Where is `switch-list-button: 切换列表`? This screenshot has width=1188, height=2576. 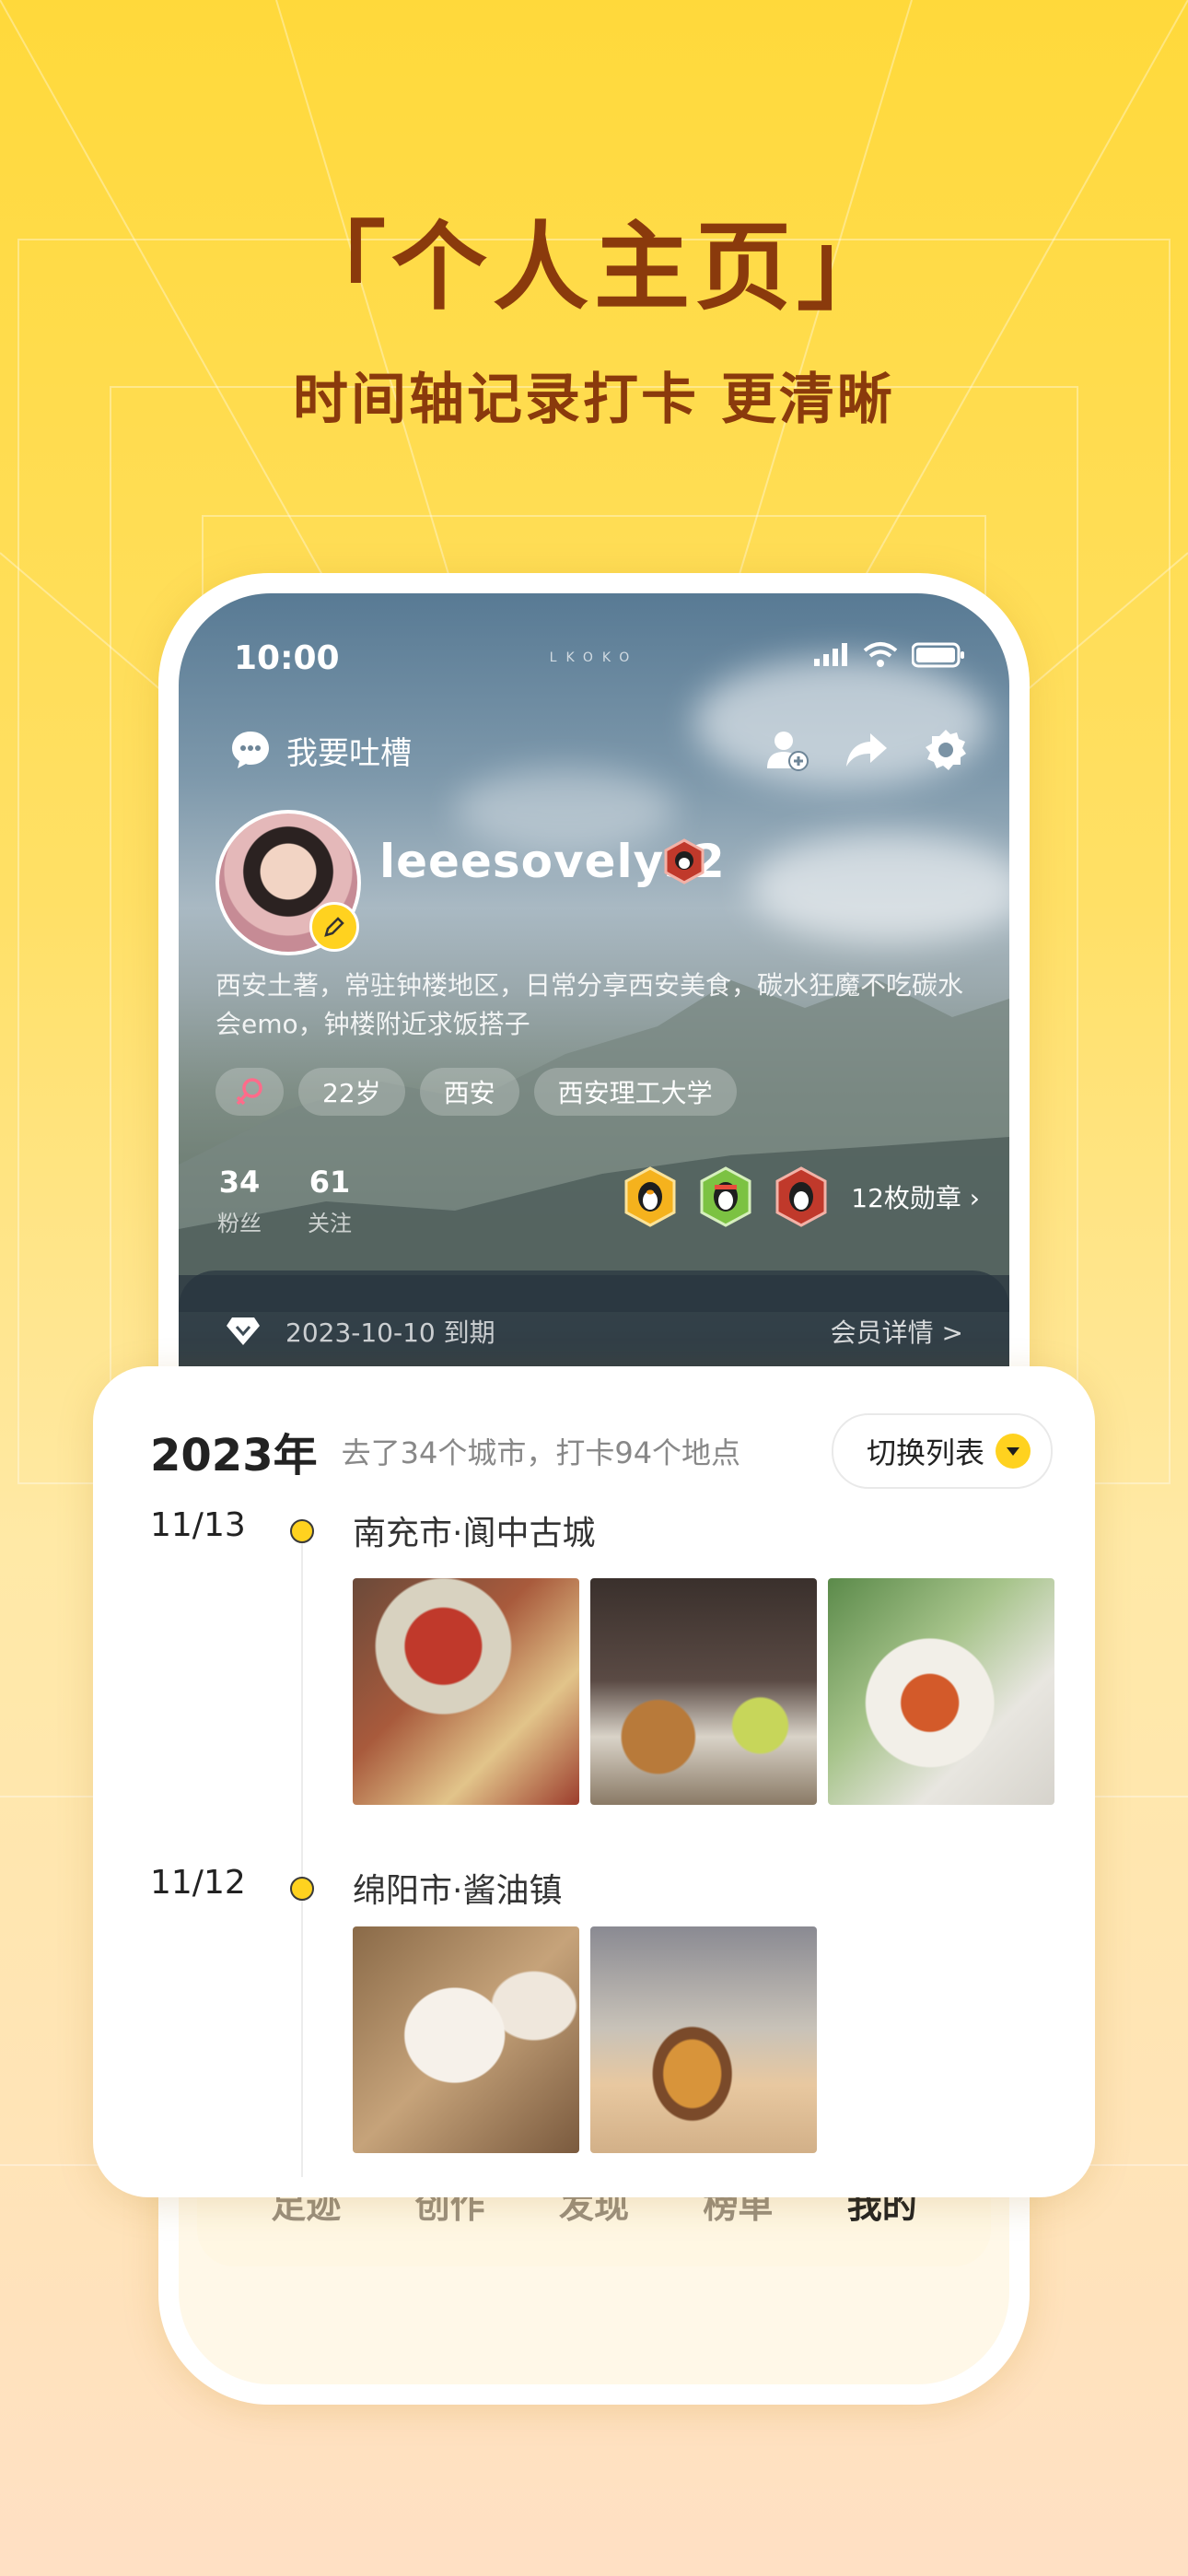
switch-list-button: 切换列表 is located at coordinates (942, 1451).